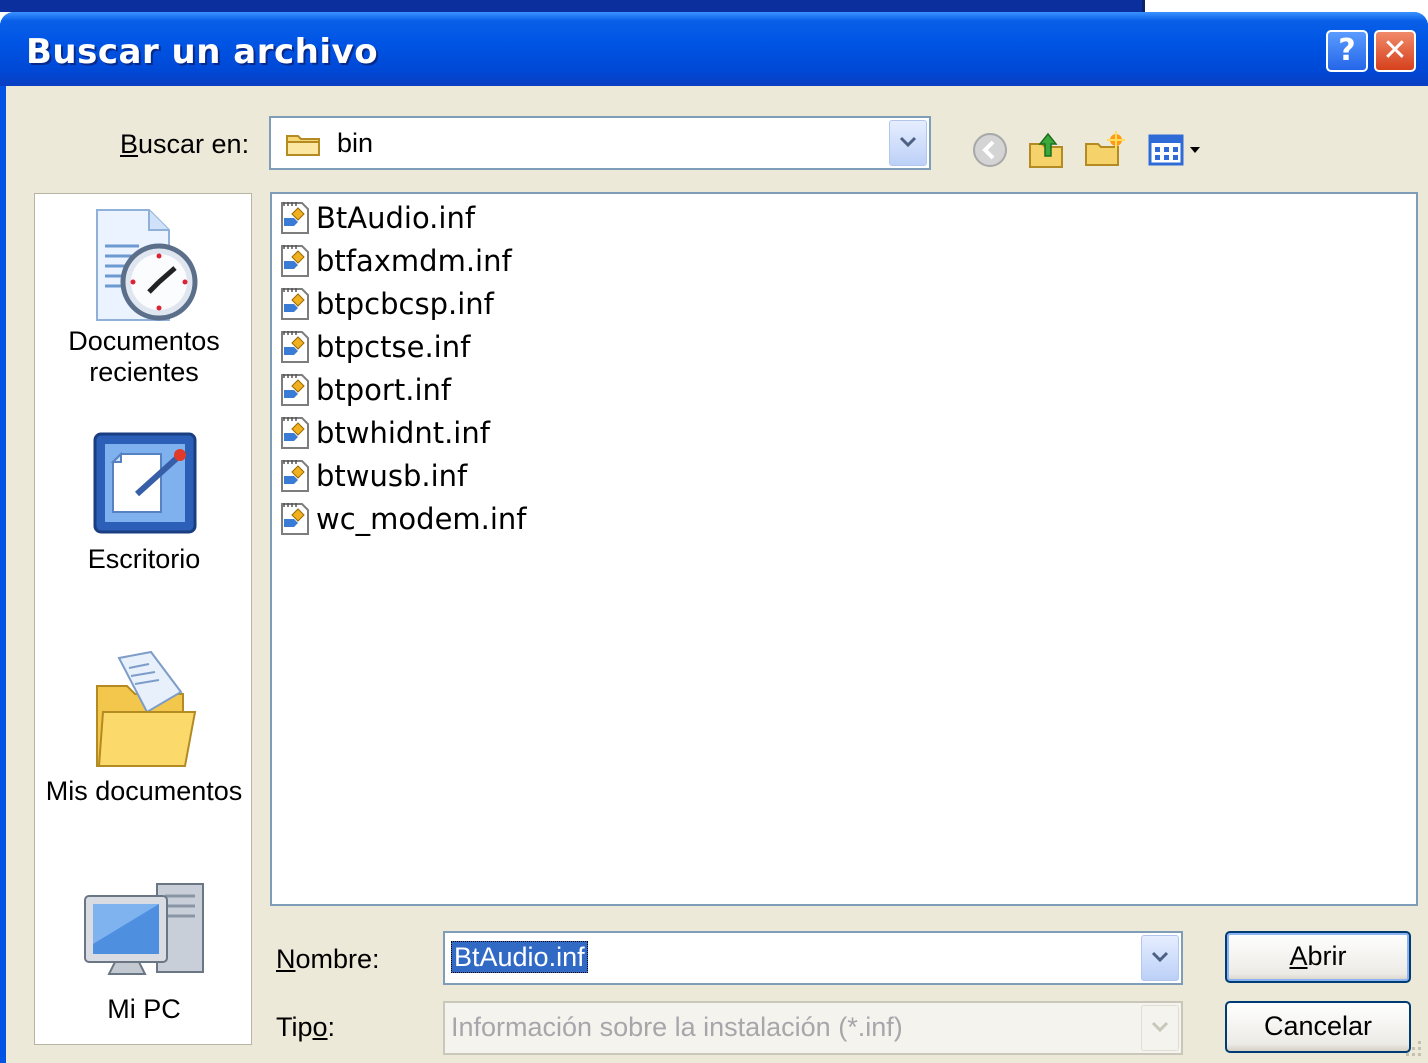  I want to click on place-label: Documentos, so click(144, 341).